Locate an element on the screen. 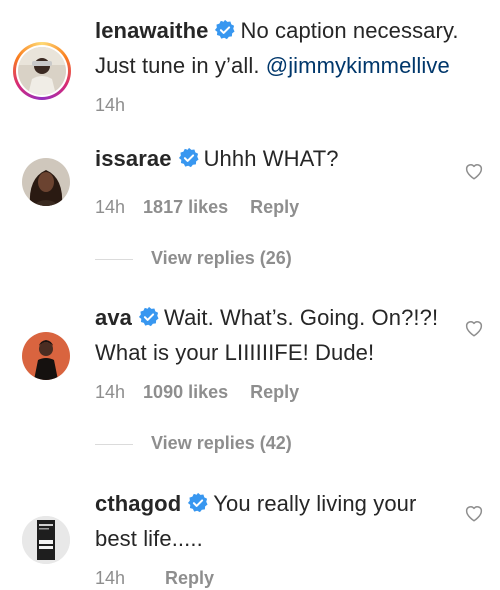  view-replies-button: View replies (42) is located at coordinates (193, 443).